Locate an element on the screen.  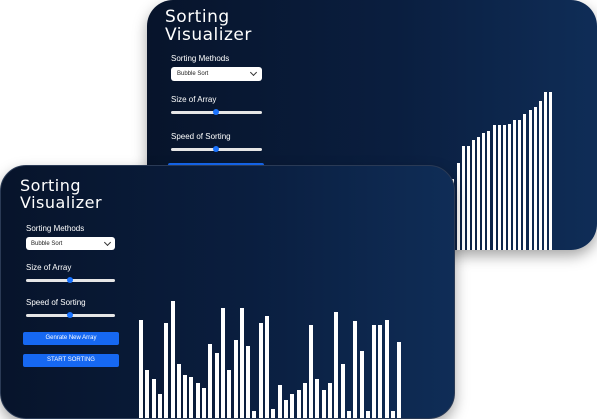
speed-of-sorting-slider-thumb is located at coordinates (70, 315).